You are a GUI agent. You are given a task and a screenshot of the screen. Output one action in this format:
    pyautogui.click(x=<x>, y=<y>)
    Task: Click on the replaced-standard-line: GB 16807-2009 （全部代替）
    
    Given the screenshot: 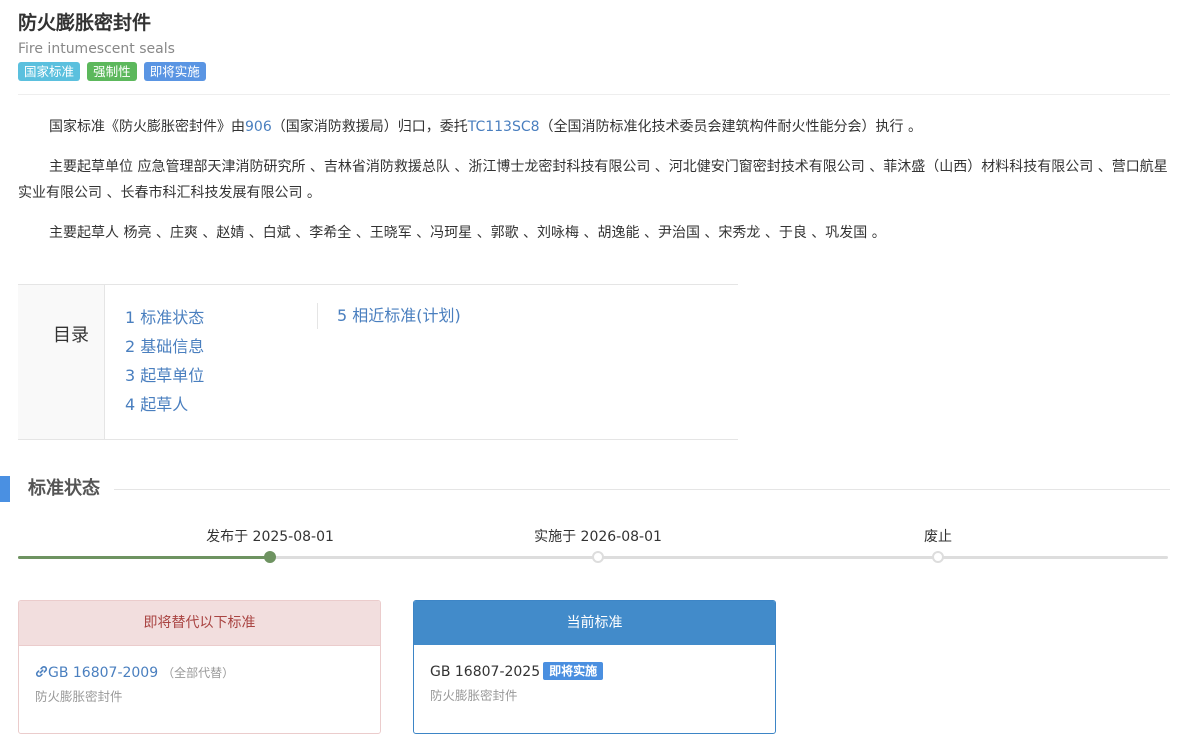 What is the action you would take?
    pyautogui.click(x=199, y=673)
    